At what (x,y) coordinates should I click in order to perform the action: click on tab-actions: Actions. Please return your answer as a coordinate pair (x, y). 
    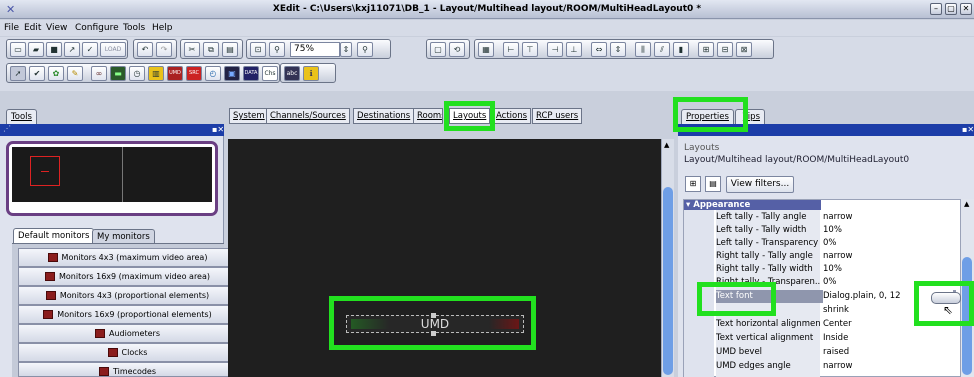
    Looking at the image, I should click on (512, 116).